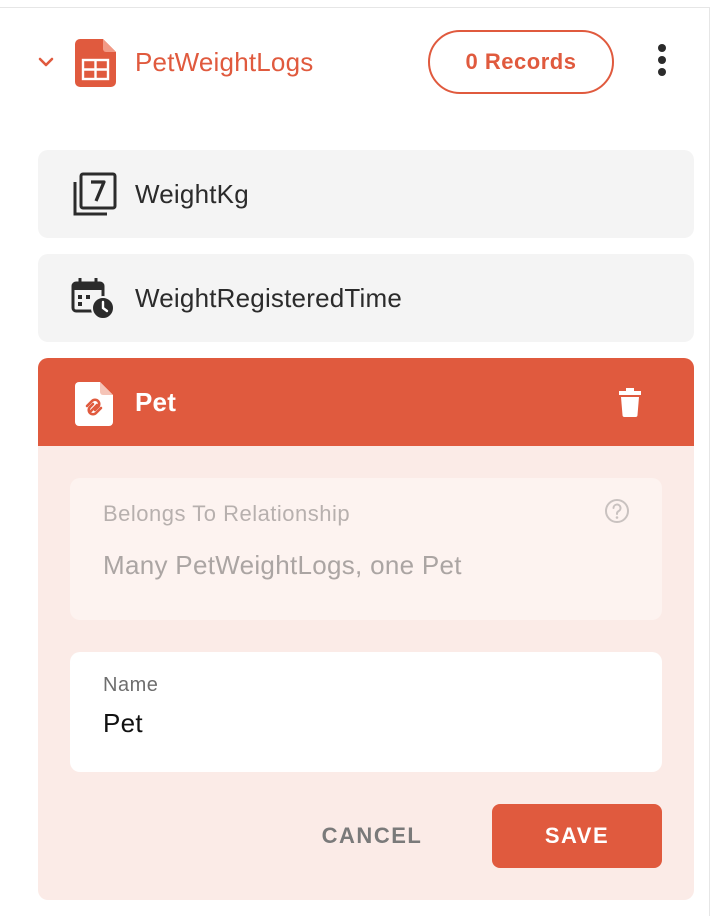  I want to click on field-row-weightregisteredtime: WeightRegisteredTime, so click(366, 298).